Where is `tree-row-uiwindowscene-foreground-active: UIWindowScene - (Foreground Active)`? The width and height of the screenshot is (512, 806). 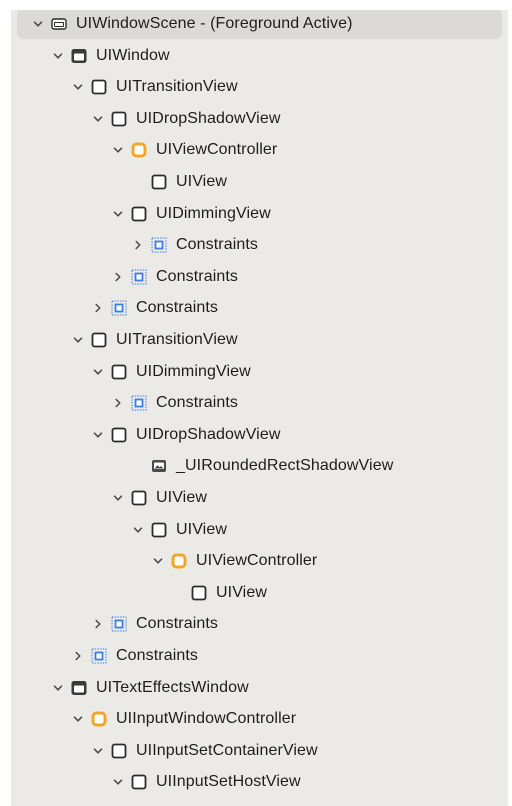
tree-row-uiwindowscene-foreground-active: UIWindowScene - (Foreground Active) is located at coordinates (259, 25).